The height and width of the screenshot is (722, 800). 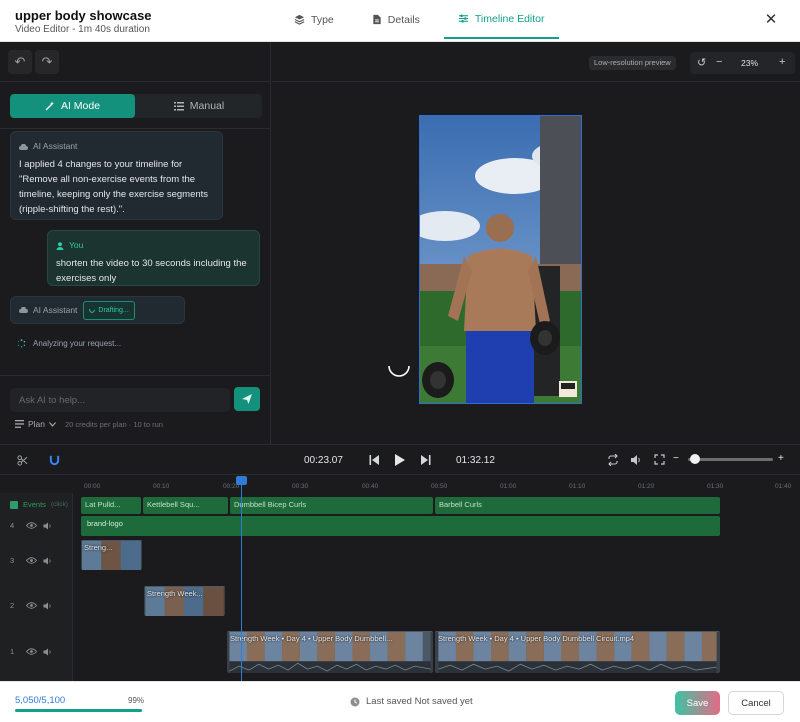 What do you see at coordinates (355, 701) in the screenshot?
I see `clock-icon` at bounding box center [355, 701].